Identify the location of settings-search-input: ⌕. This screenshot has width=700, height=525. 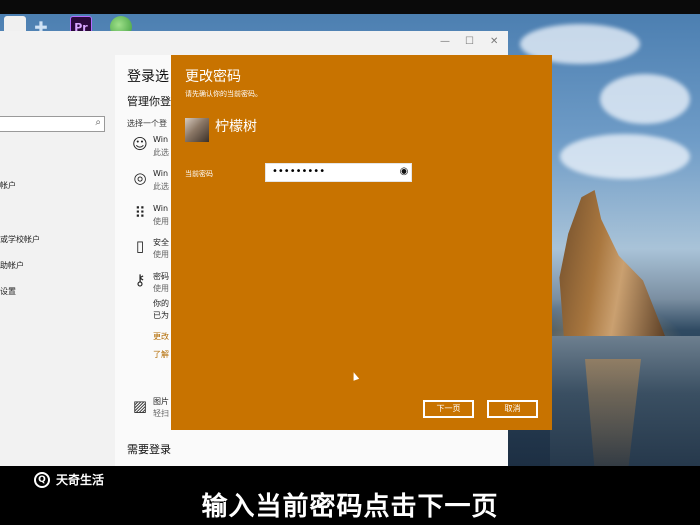
(52, 124).